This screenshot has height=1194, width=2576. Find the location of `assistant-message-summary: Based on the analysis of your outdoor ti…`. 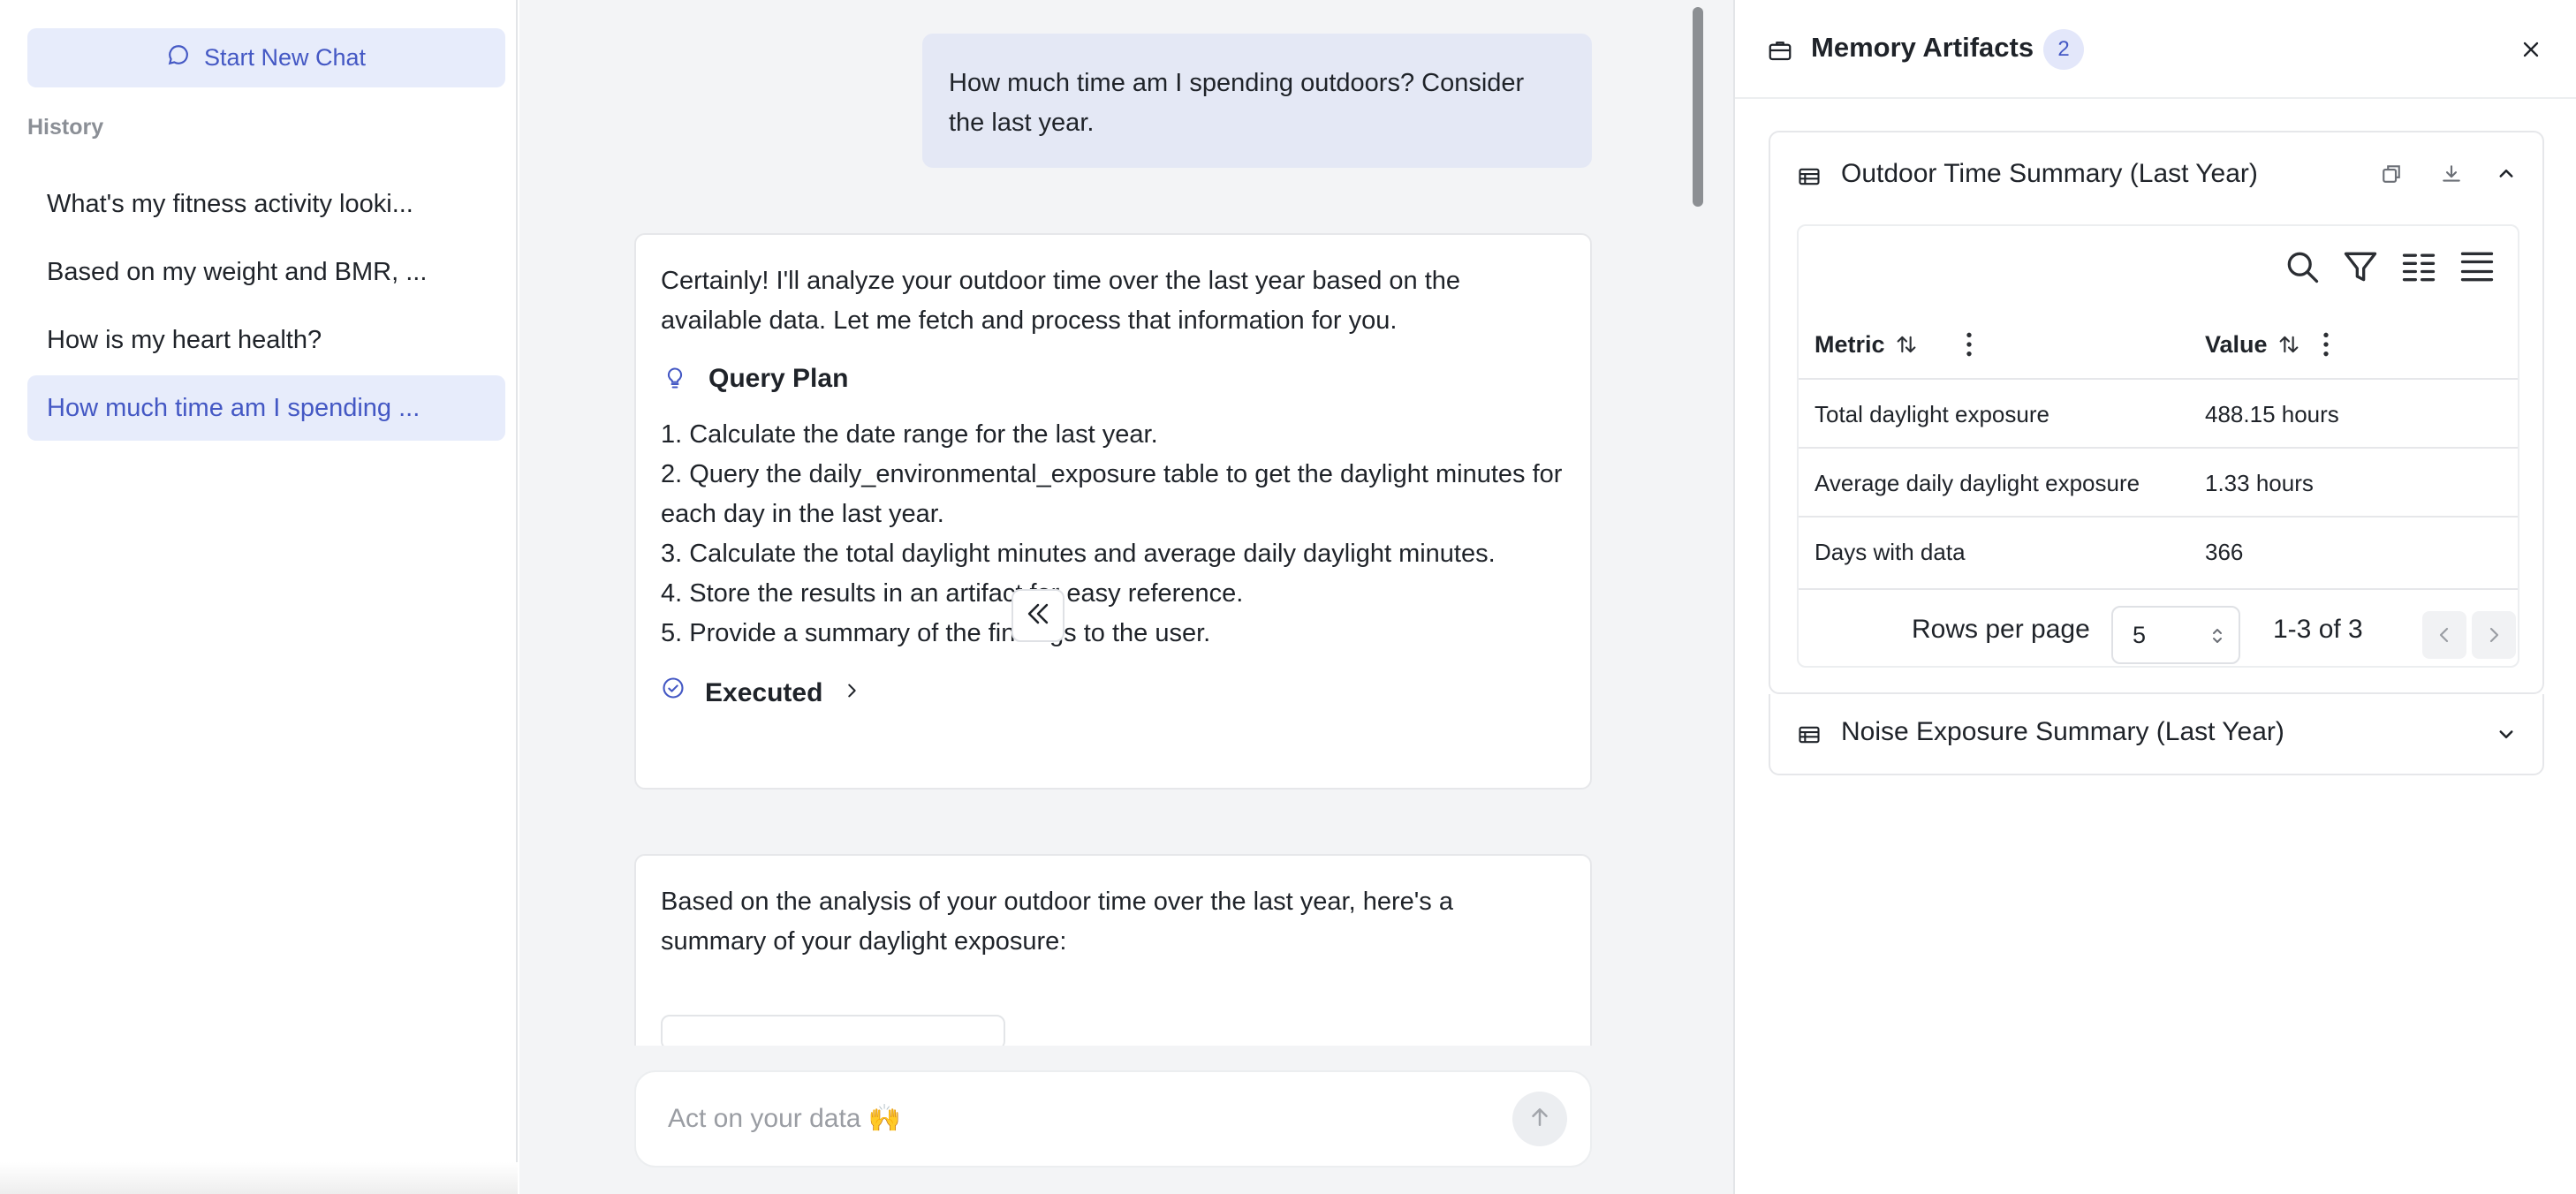

assistant-message-summary: Based on the analysis of your outdoor ti… is located at coordinates (1113, 950).